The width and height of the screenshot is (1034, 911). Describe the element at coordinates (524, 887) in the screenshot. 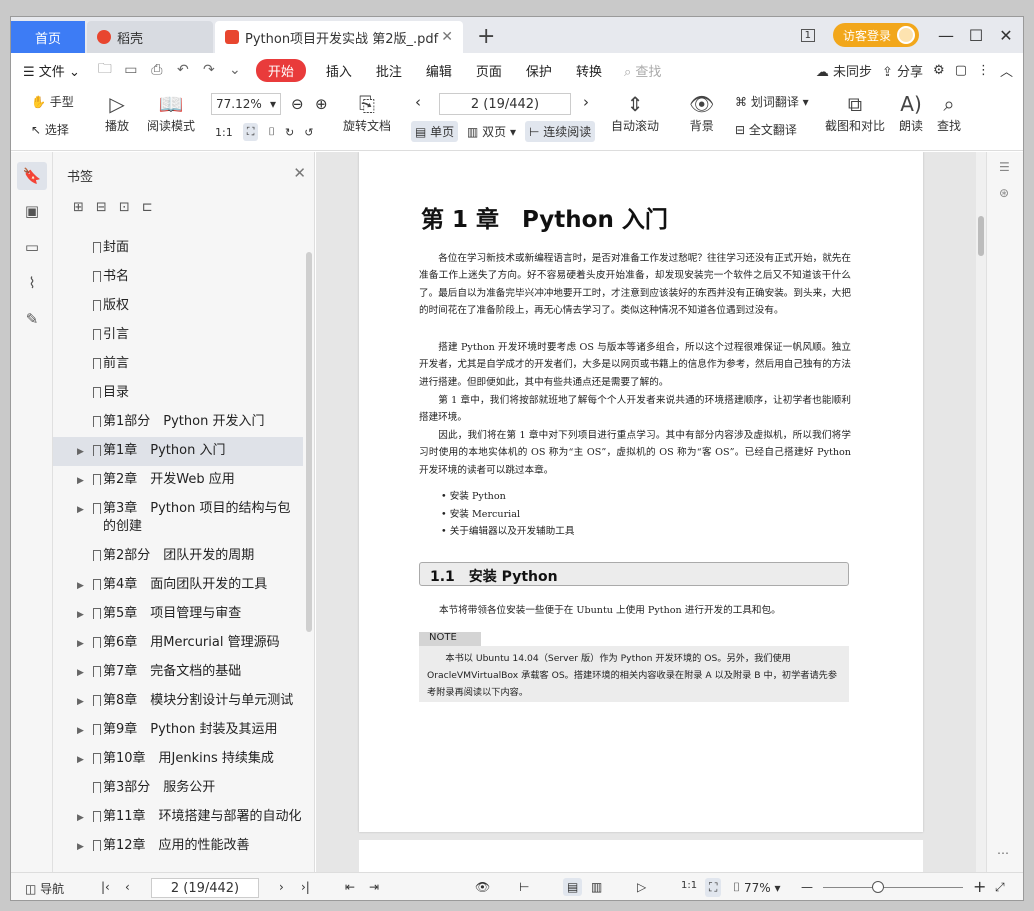

I see `continuous-status-icon: ⊢` at that location.